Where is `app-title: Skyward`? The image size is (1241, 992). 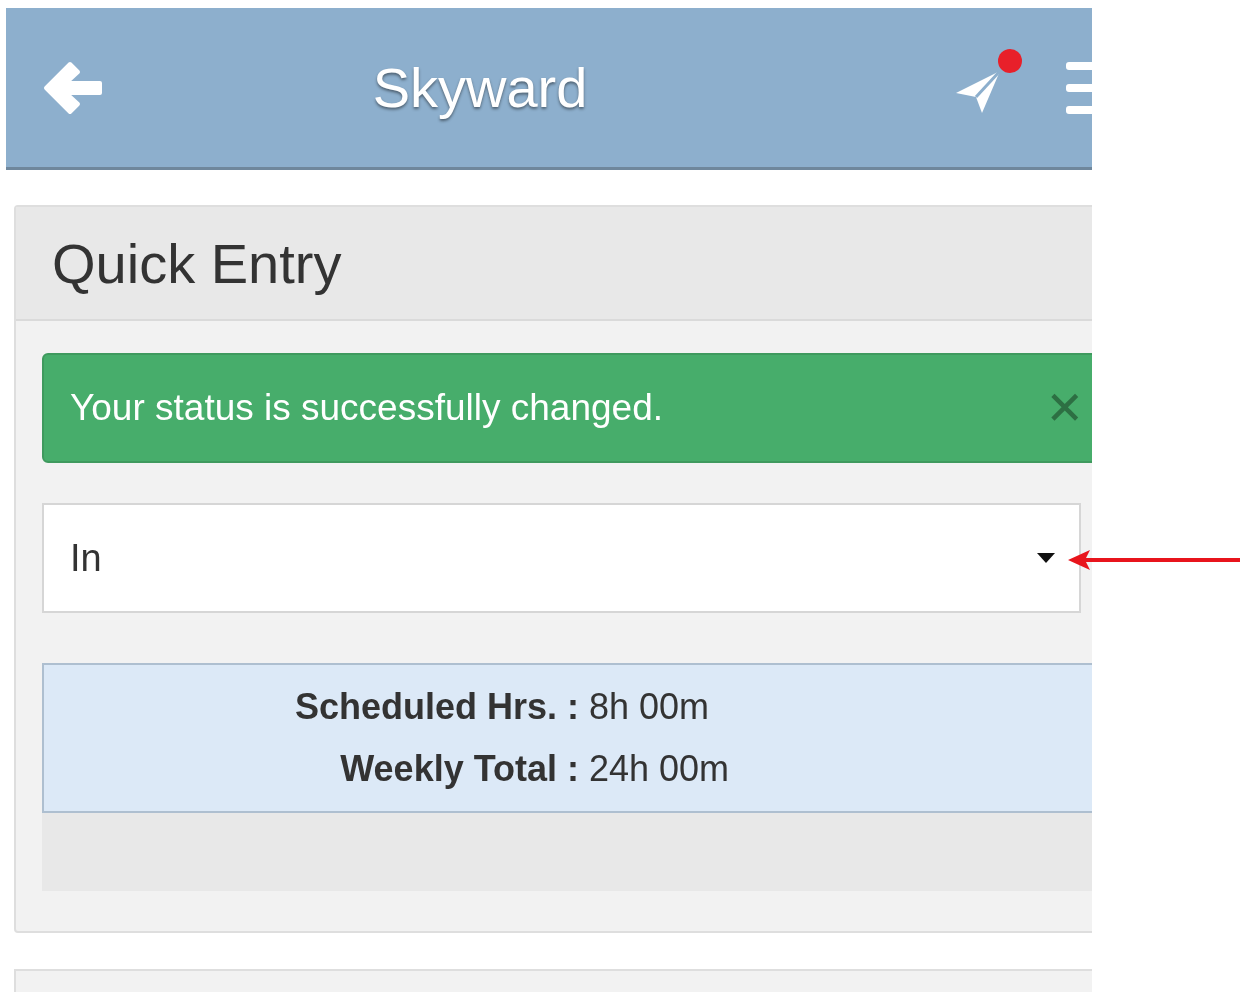
app-title: Skyward is located at coordinates (480, 87).